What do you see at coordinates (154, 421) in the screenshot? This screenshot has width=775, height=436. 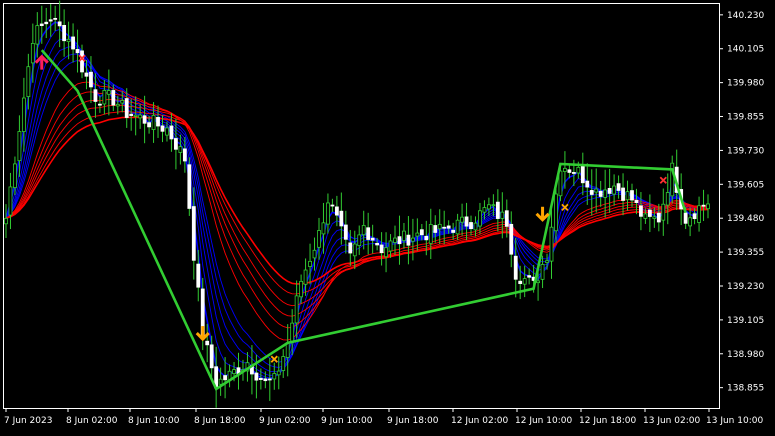 I see `x-tick-label: 8 Jun 10:00` at bounding box center [154, 421].